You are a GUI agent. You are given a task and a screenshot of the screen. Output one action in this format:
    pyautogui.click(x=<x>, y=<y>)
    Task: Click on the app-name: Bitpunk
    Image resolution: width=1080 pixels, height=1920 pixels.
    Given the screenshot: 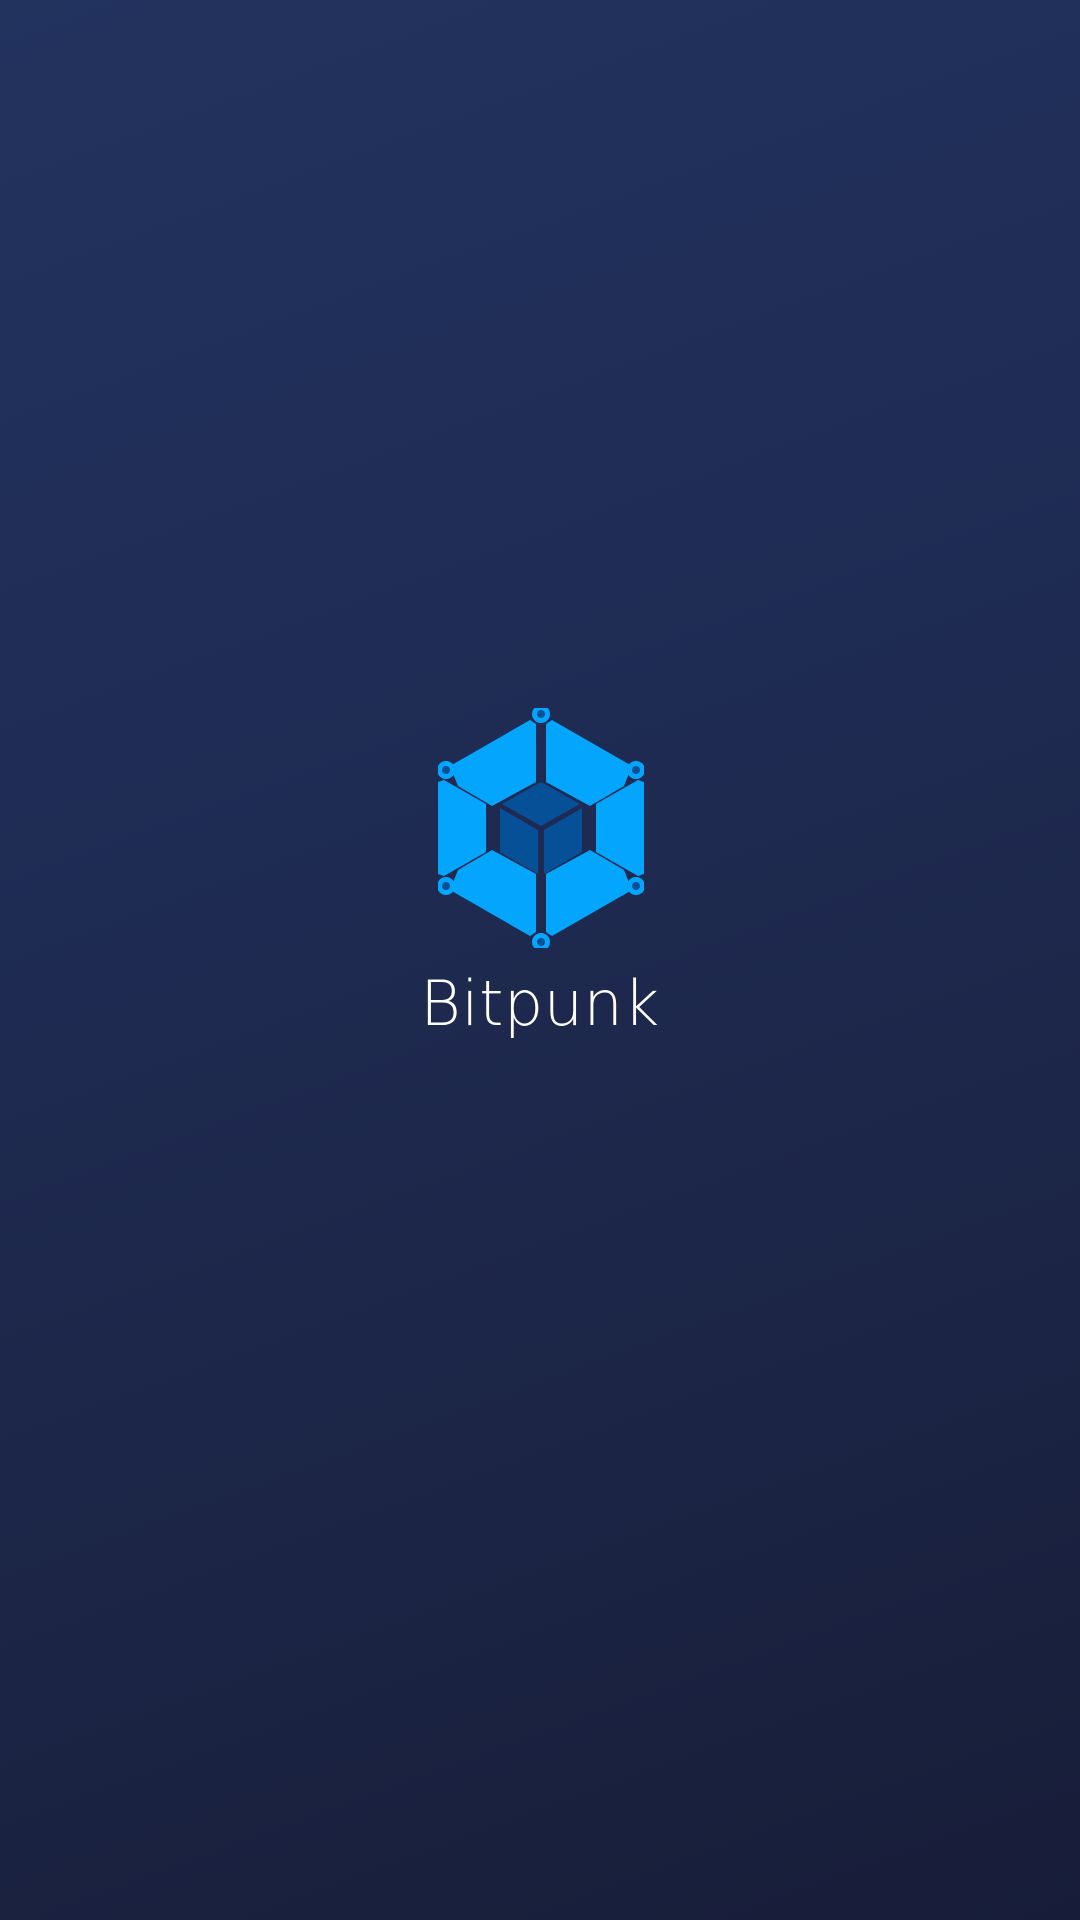 What is the action you would take?
    pyautogui.click(x=540, y=1003)
    